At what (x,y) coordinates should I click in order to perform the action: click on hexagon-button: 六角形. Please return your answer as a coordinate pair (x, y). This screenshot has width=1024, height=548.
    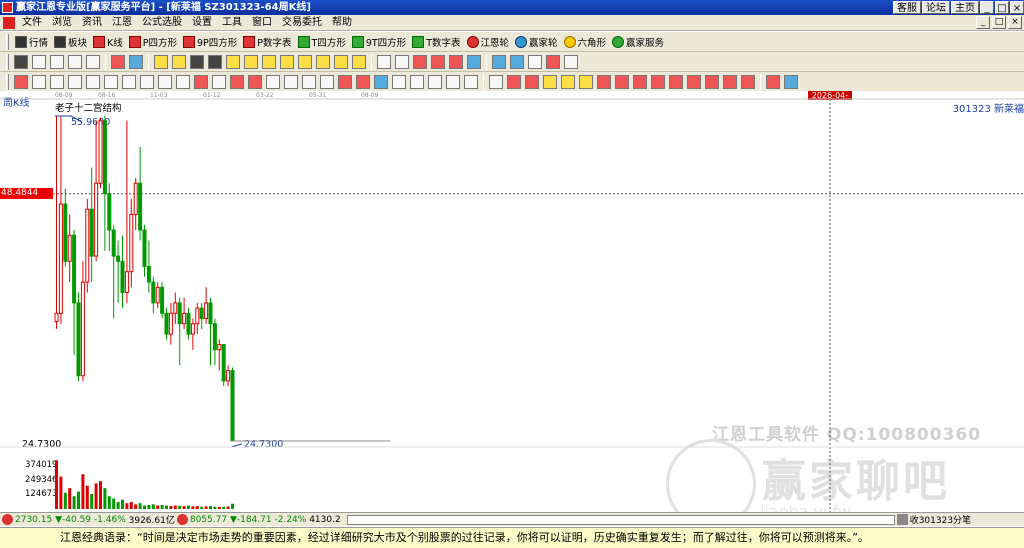
    Looking at the image, I should click on (585, 42).